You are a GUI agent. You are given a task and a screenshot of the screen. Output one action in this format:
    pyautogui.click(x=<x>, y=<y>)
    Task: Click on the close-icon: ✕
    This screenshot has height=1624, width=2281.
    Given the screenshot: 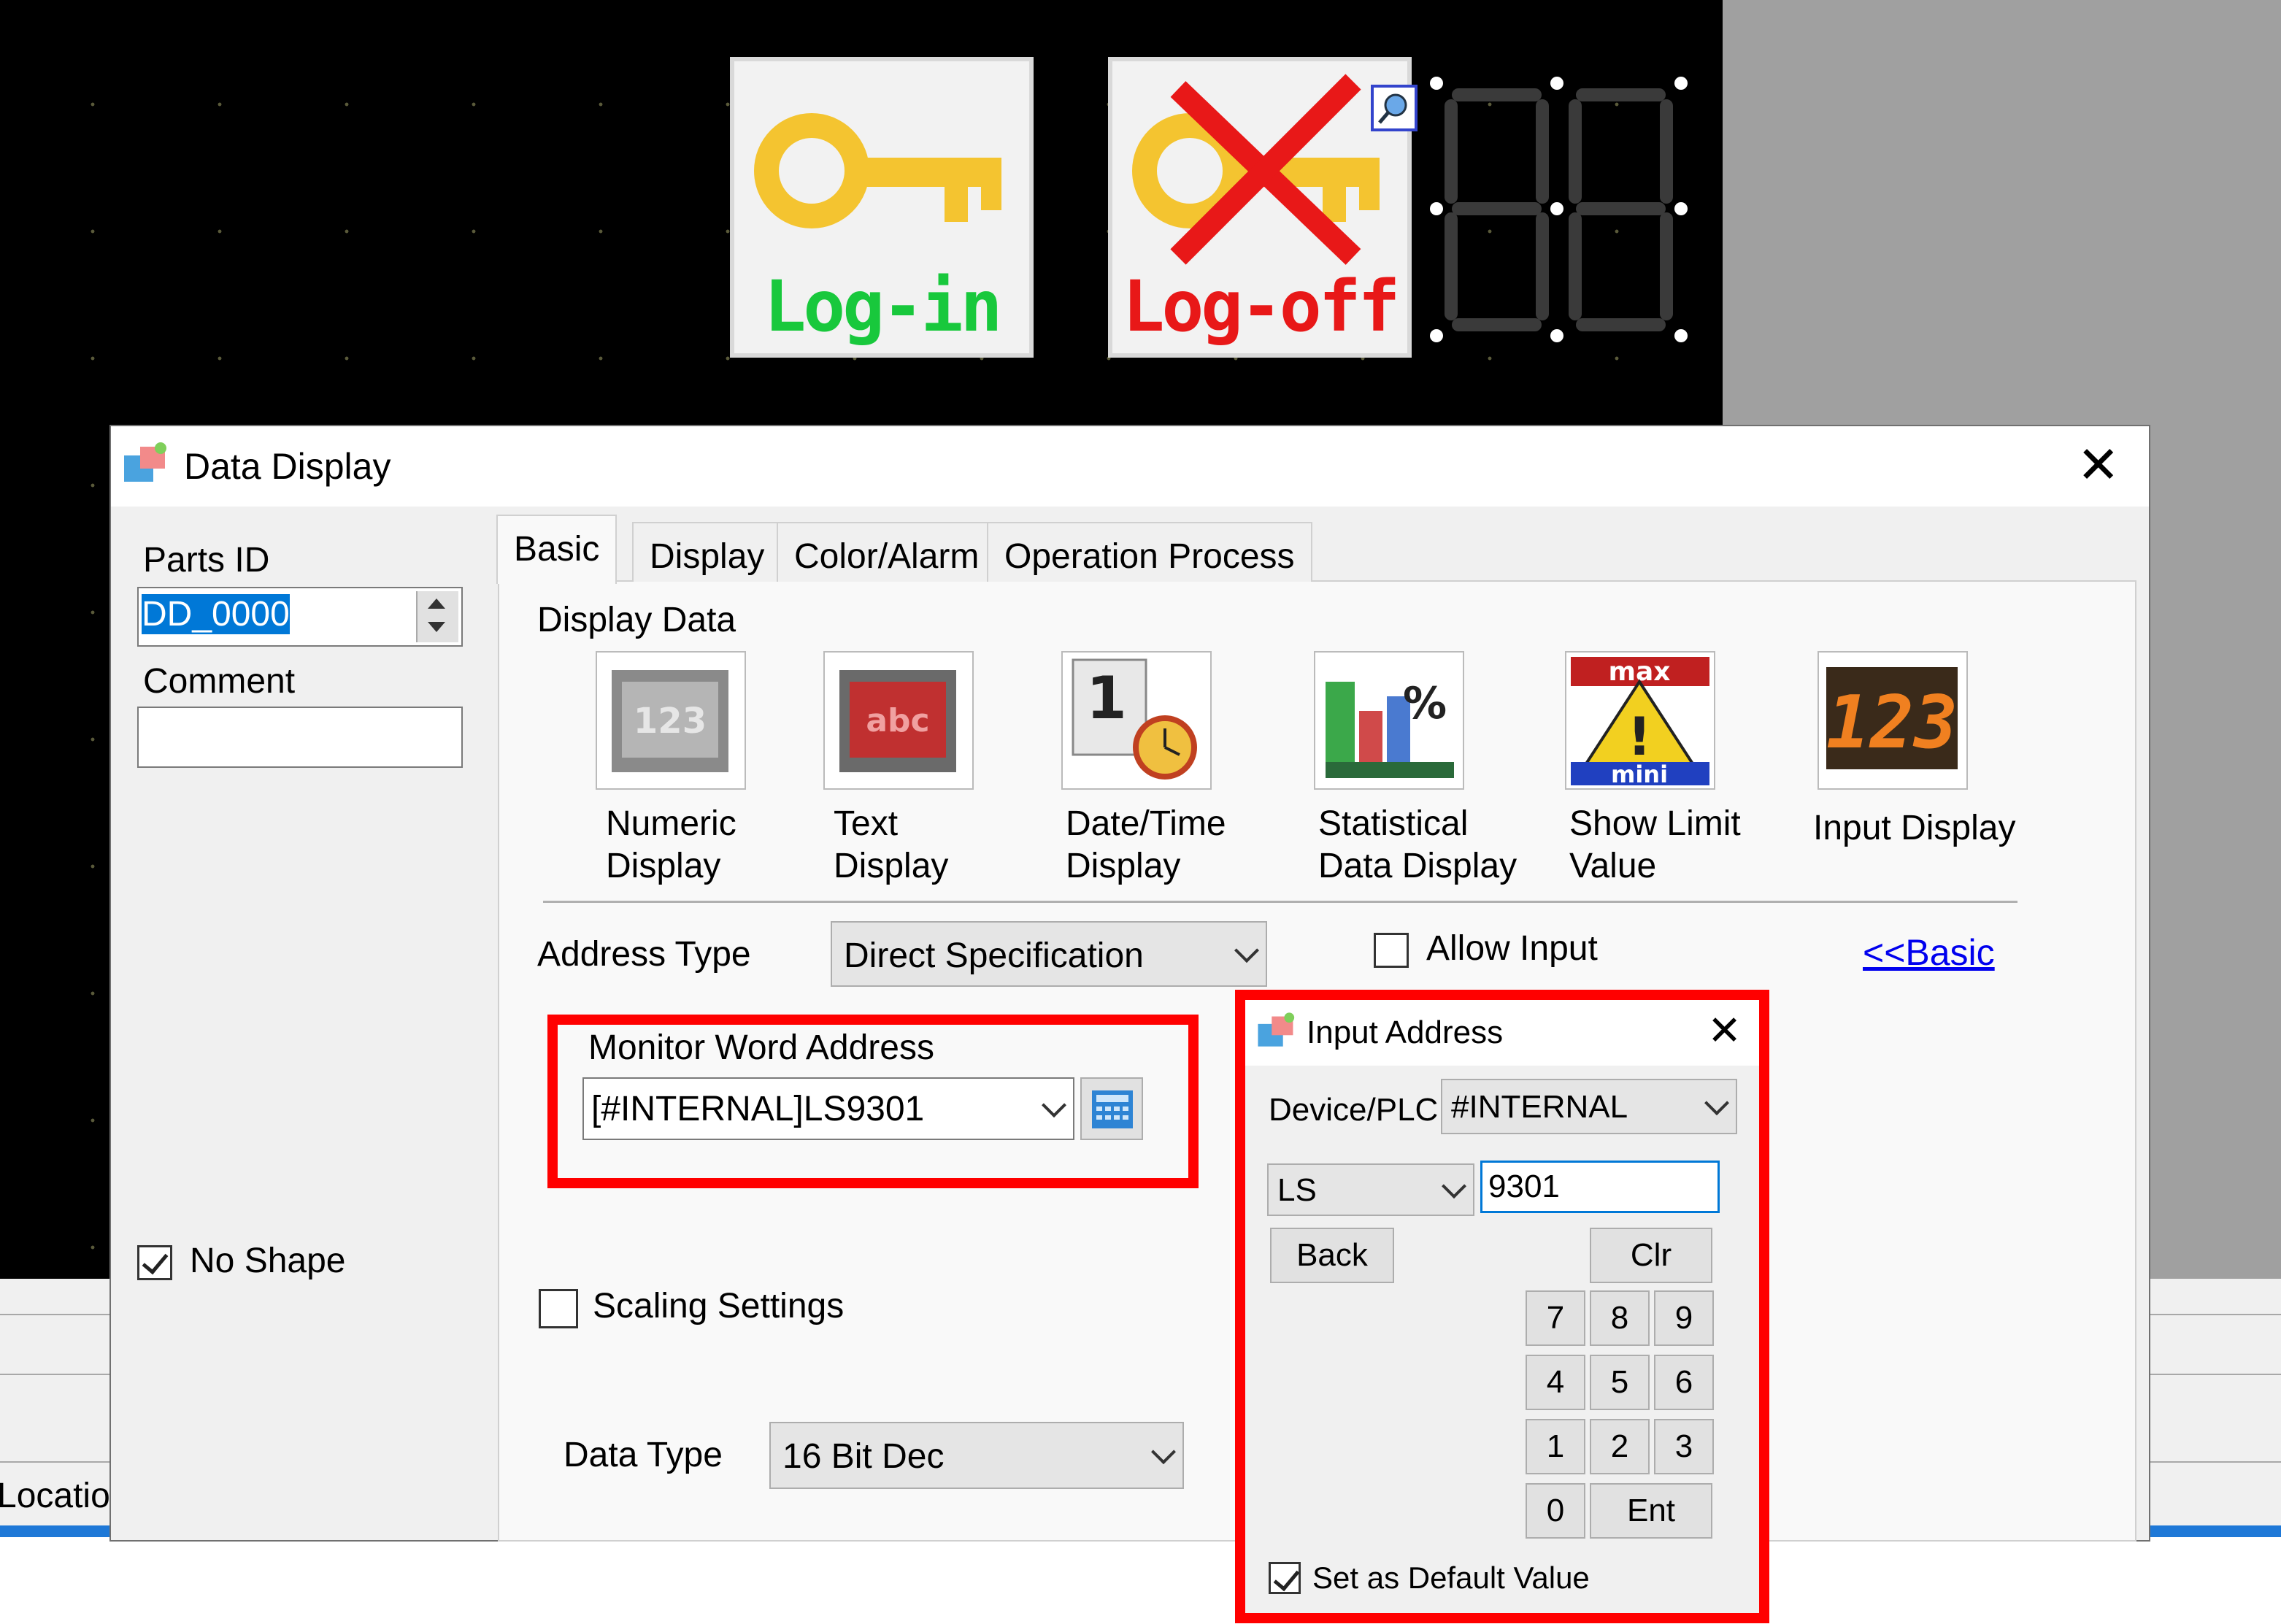 What is the action you would take?
    pyautogui.click(x=2098, y=464)
    